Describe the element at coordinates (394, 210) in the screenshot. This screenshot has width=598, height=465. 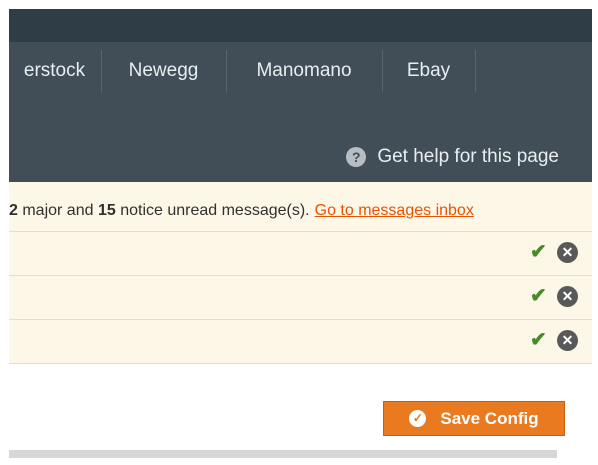
I see `messages-inbox-link: Go to messages inbox` at that location.